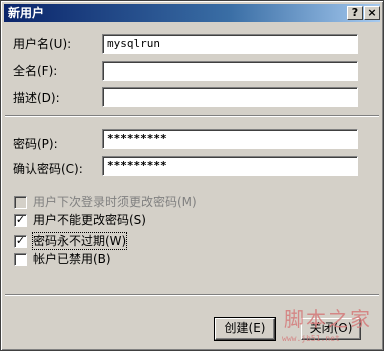  Describe the element at coordinates (48, 169) in the screenshot. I see `confirm-password-label: 确认密码(C):` at that location.